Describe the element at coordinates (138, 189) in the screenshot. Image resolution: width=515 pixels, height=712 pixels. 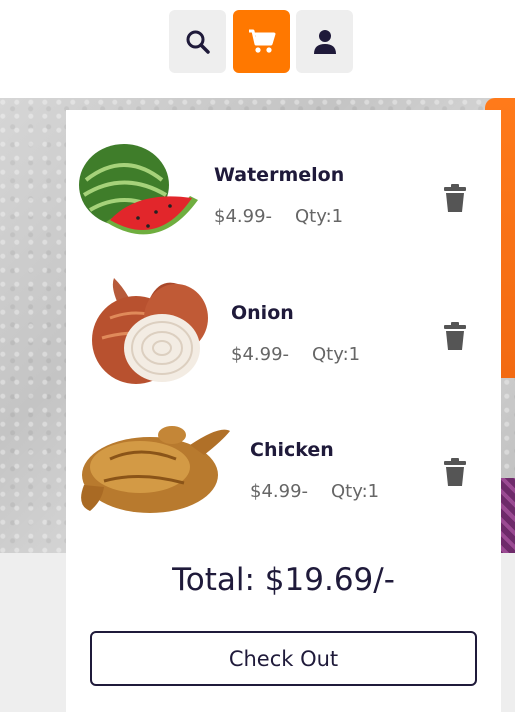
I see `watermelon-image` at that location.